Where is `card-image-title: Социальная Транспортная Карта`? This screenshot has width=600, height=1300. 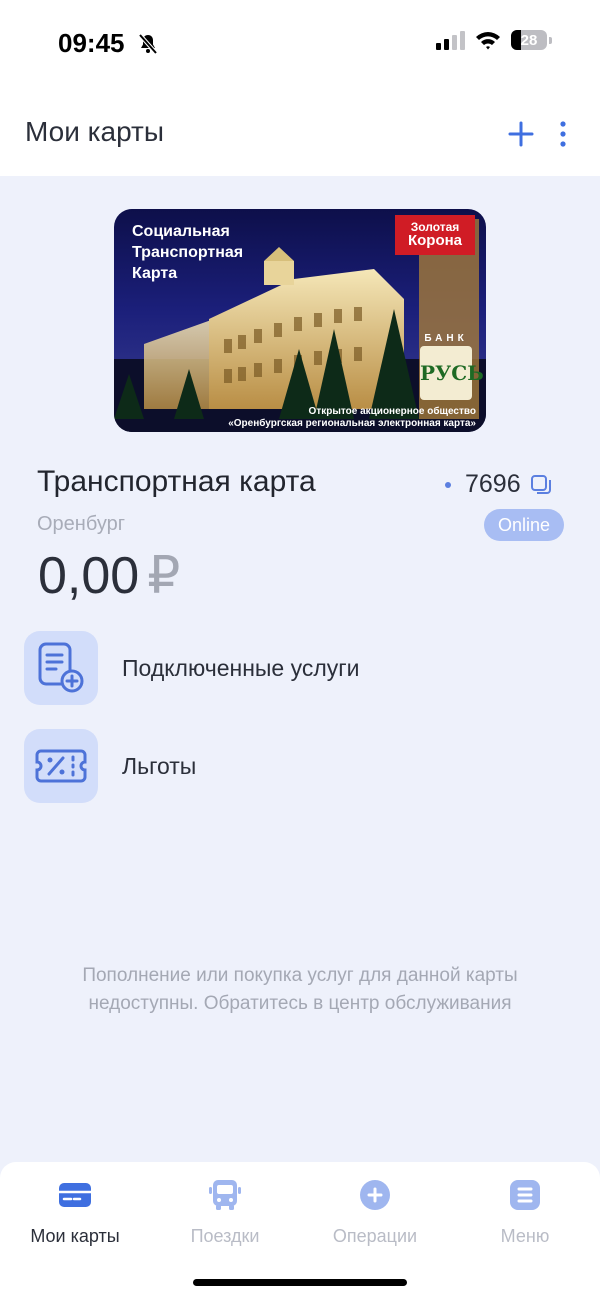 card-image-title: Социальная Транспортная Карта is located at coordinates (188, 252).